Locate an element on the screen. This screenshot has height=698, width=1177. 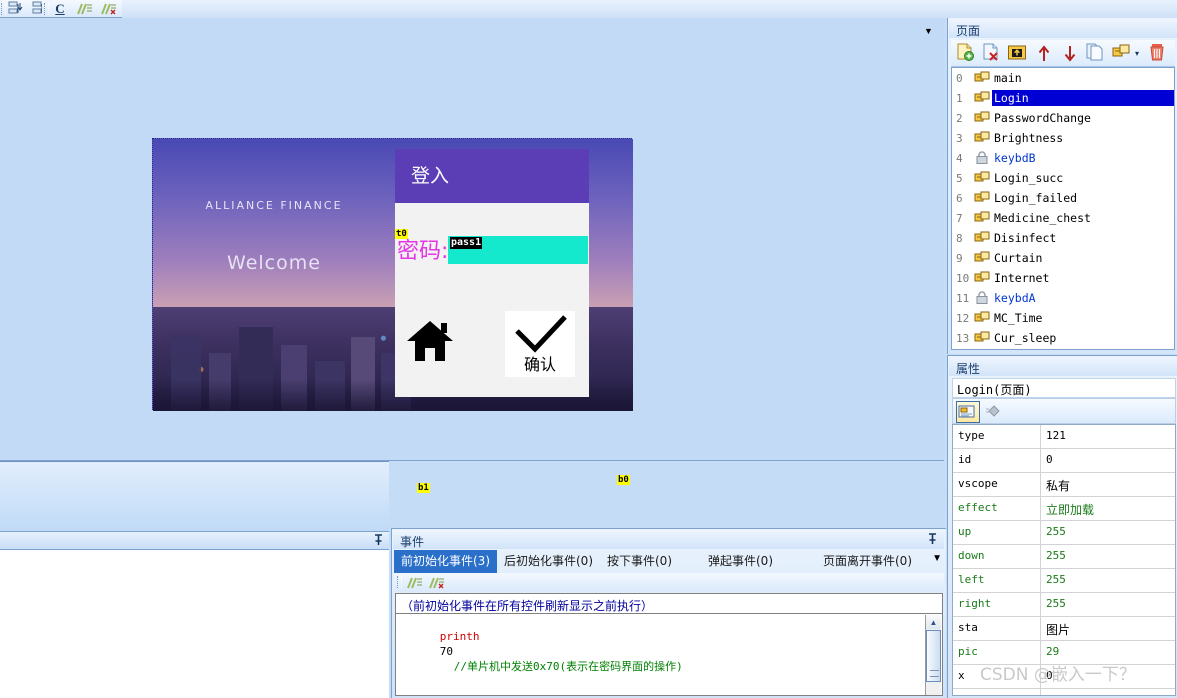
property-value: 121 is located at coordinates (1108, 436).